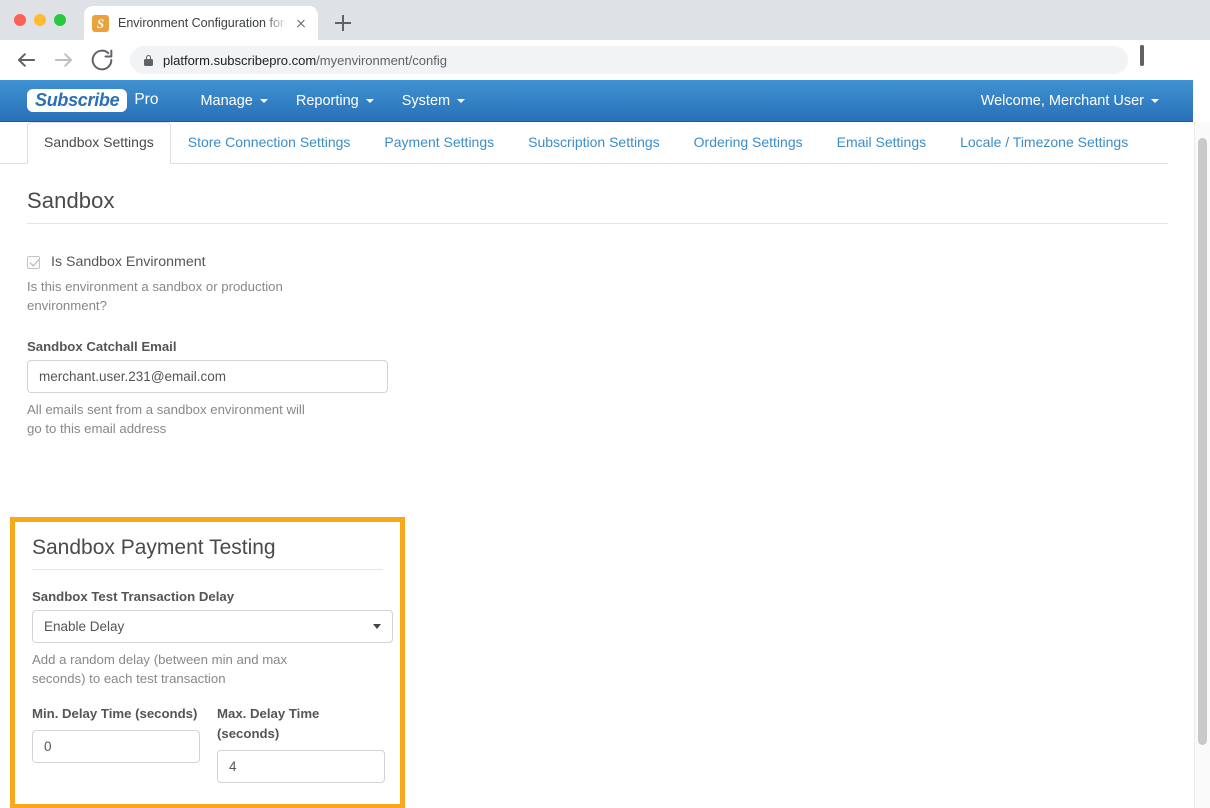 The width and height of the screenshot is (1210, 808). I want to click on section-divider, so click(597, 223).